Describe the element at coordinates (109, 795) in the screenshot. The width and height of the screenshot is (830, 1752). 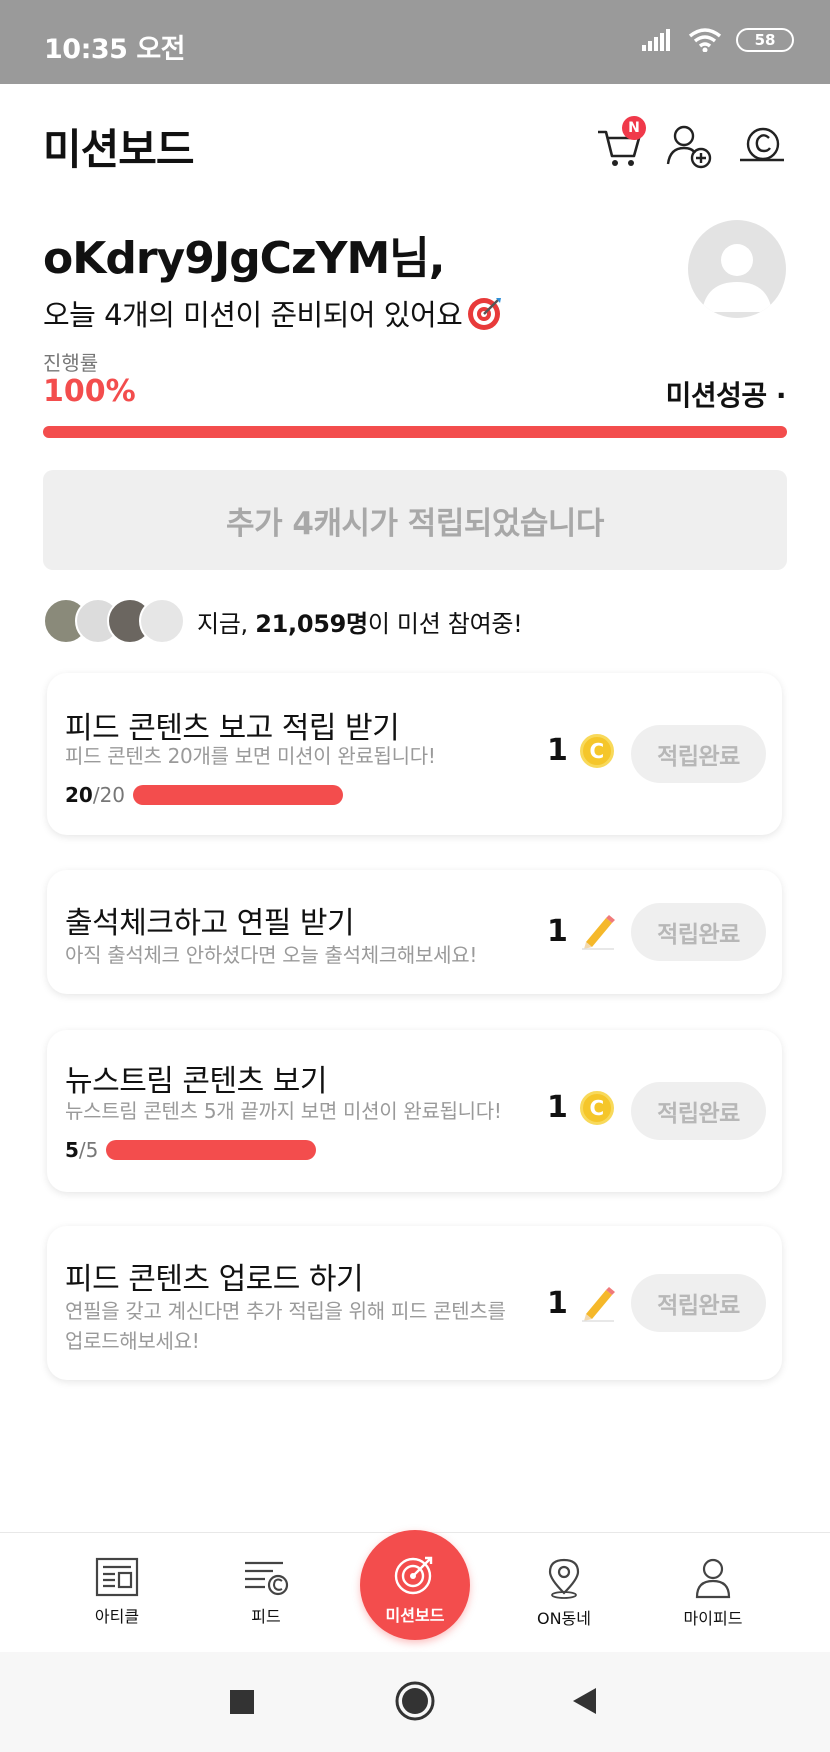
I see `progress-total: /20` at that location.